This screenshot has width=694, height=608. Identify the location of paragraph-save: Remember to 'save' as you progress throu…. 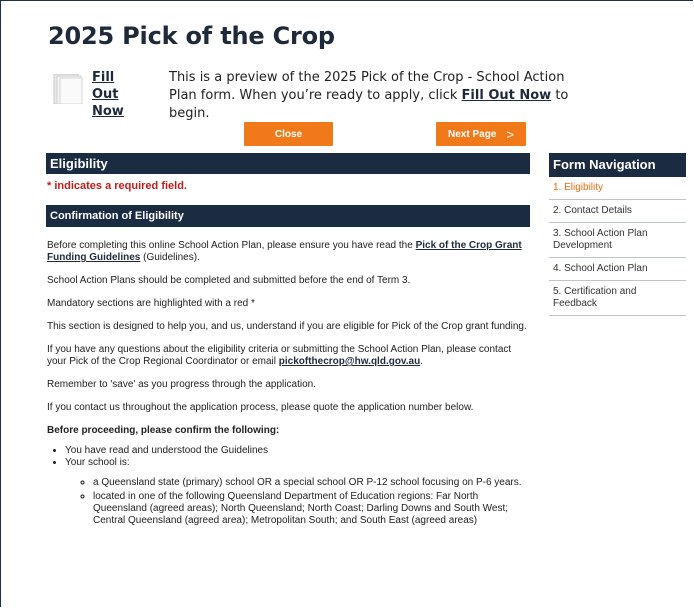
(181, 384).